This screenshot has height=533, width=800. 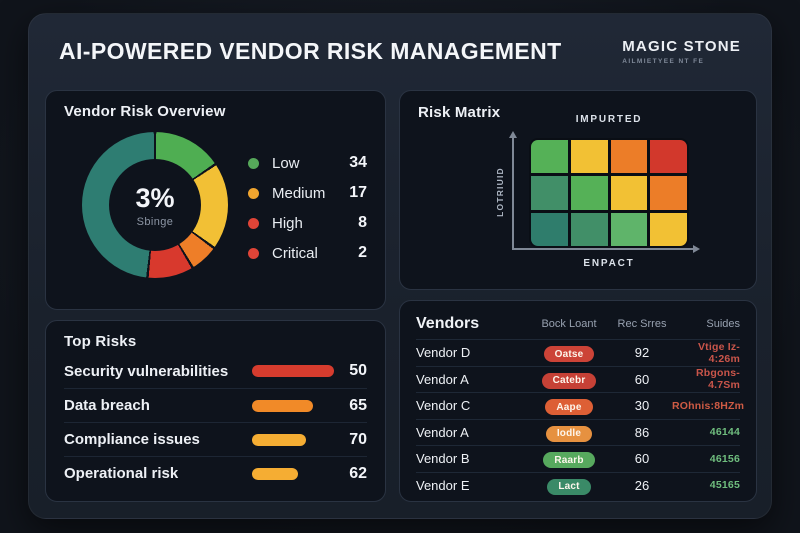 I want to click on vendor-name: Vendor C, so click(x=443, y=406).